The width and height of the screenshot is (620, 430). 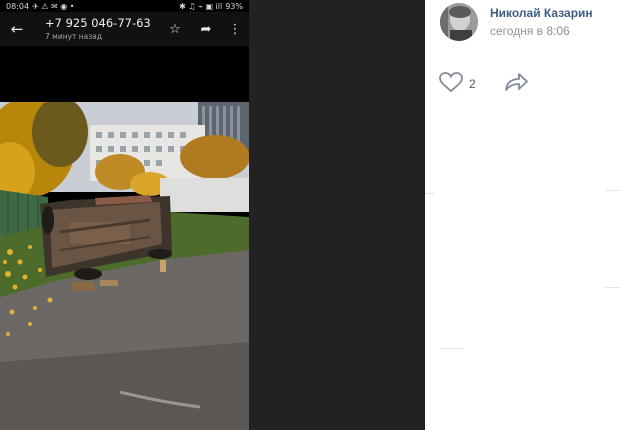 I want to click on author-name: Николай Казарин, so click(x=541, y=13).